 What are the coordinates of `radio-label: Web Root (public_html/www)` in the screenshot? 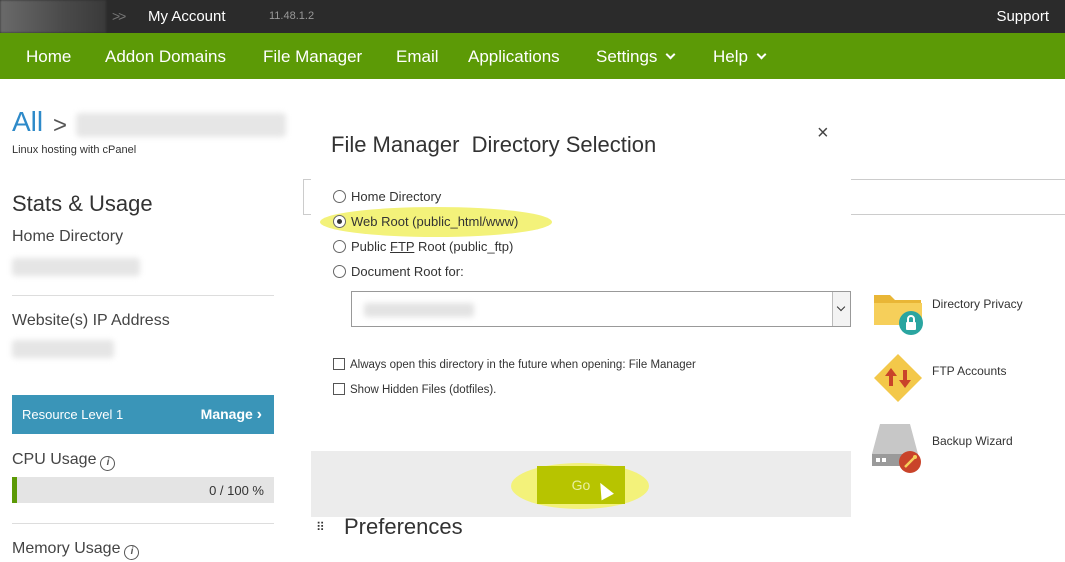 It's located at (435, 221).